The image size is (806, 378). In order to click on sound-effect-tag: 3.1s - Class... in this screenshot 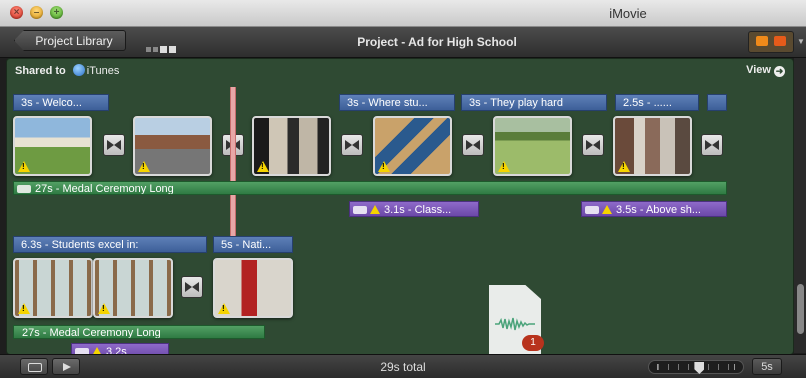, I will do `click(414, 209)`.